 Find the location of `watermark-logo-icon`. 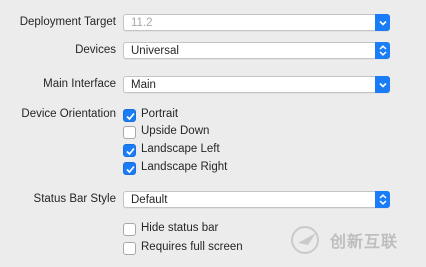

watermark-logo-icon is located at coordinates (305, 240).